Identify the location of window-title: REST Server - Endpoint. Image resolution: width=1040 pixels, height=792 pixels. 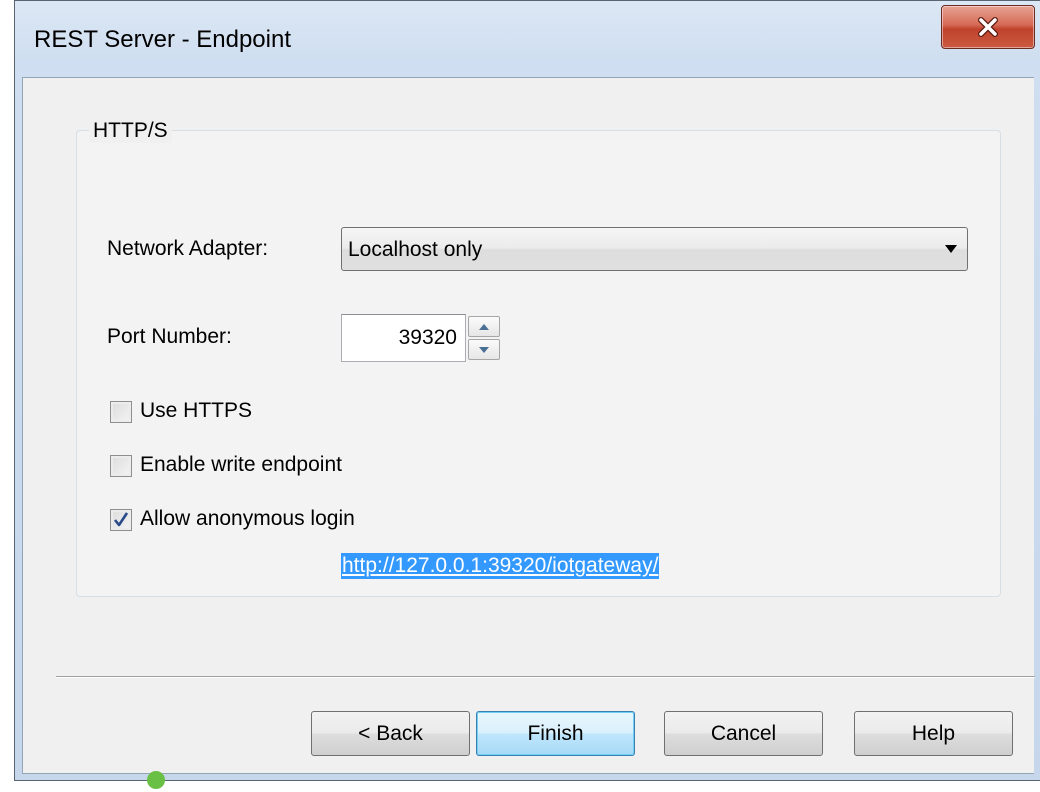
(163, 39).